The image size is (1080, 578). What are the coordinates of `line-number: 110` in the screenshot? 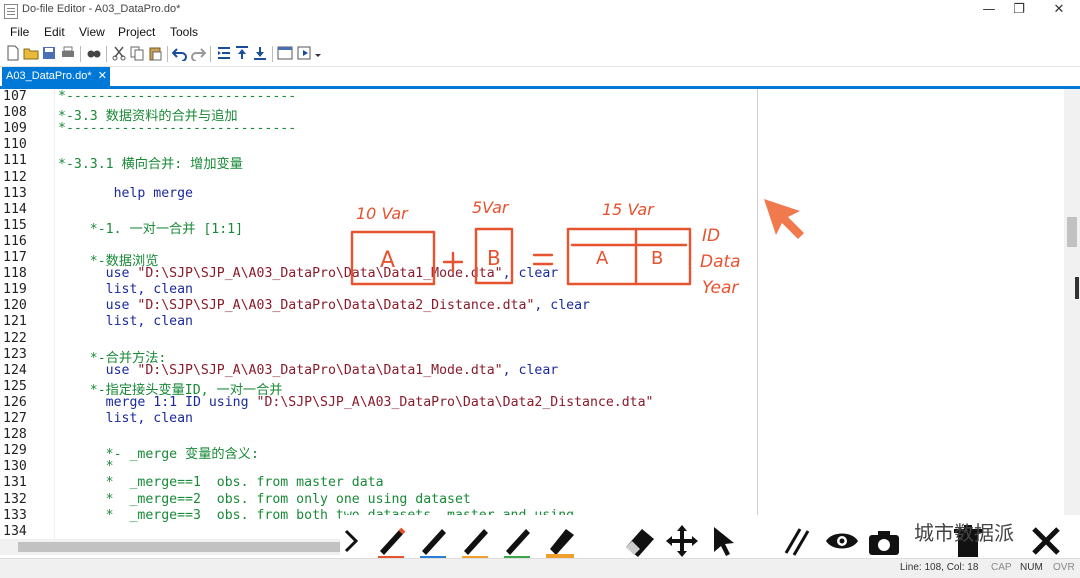 It's located at (15, 145).